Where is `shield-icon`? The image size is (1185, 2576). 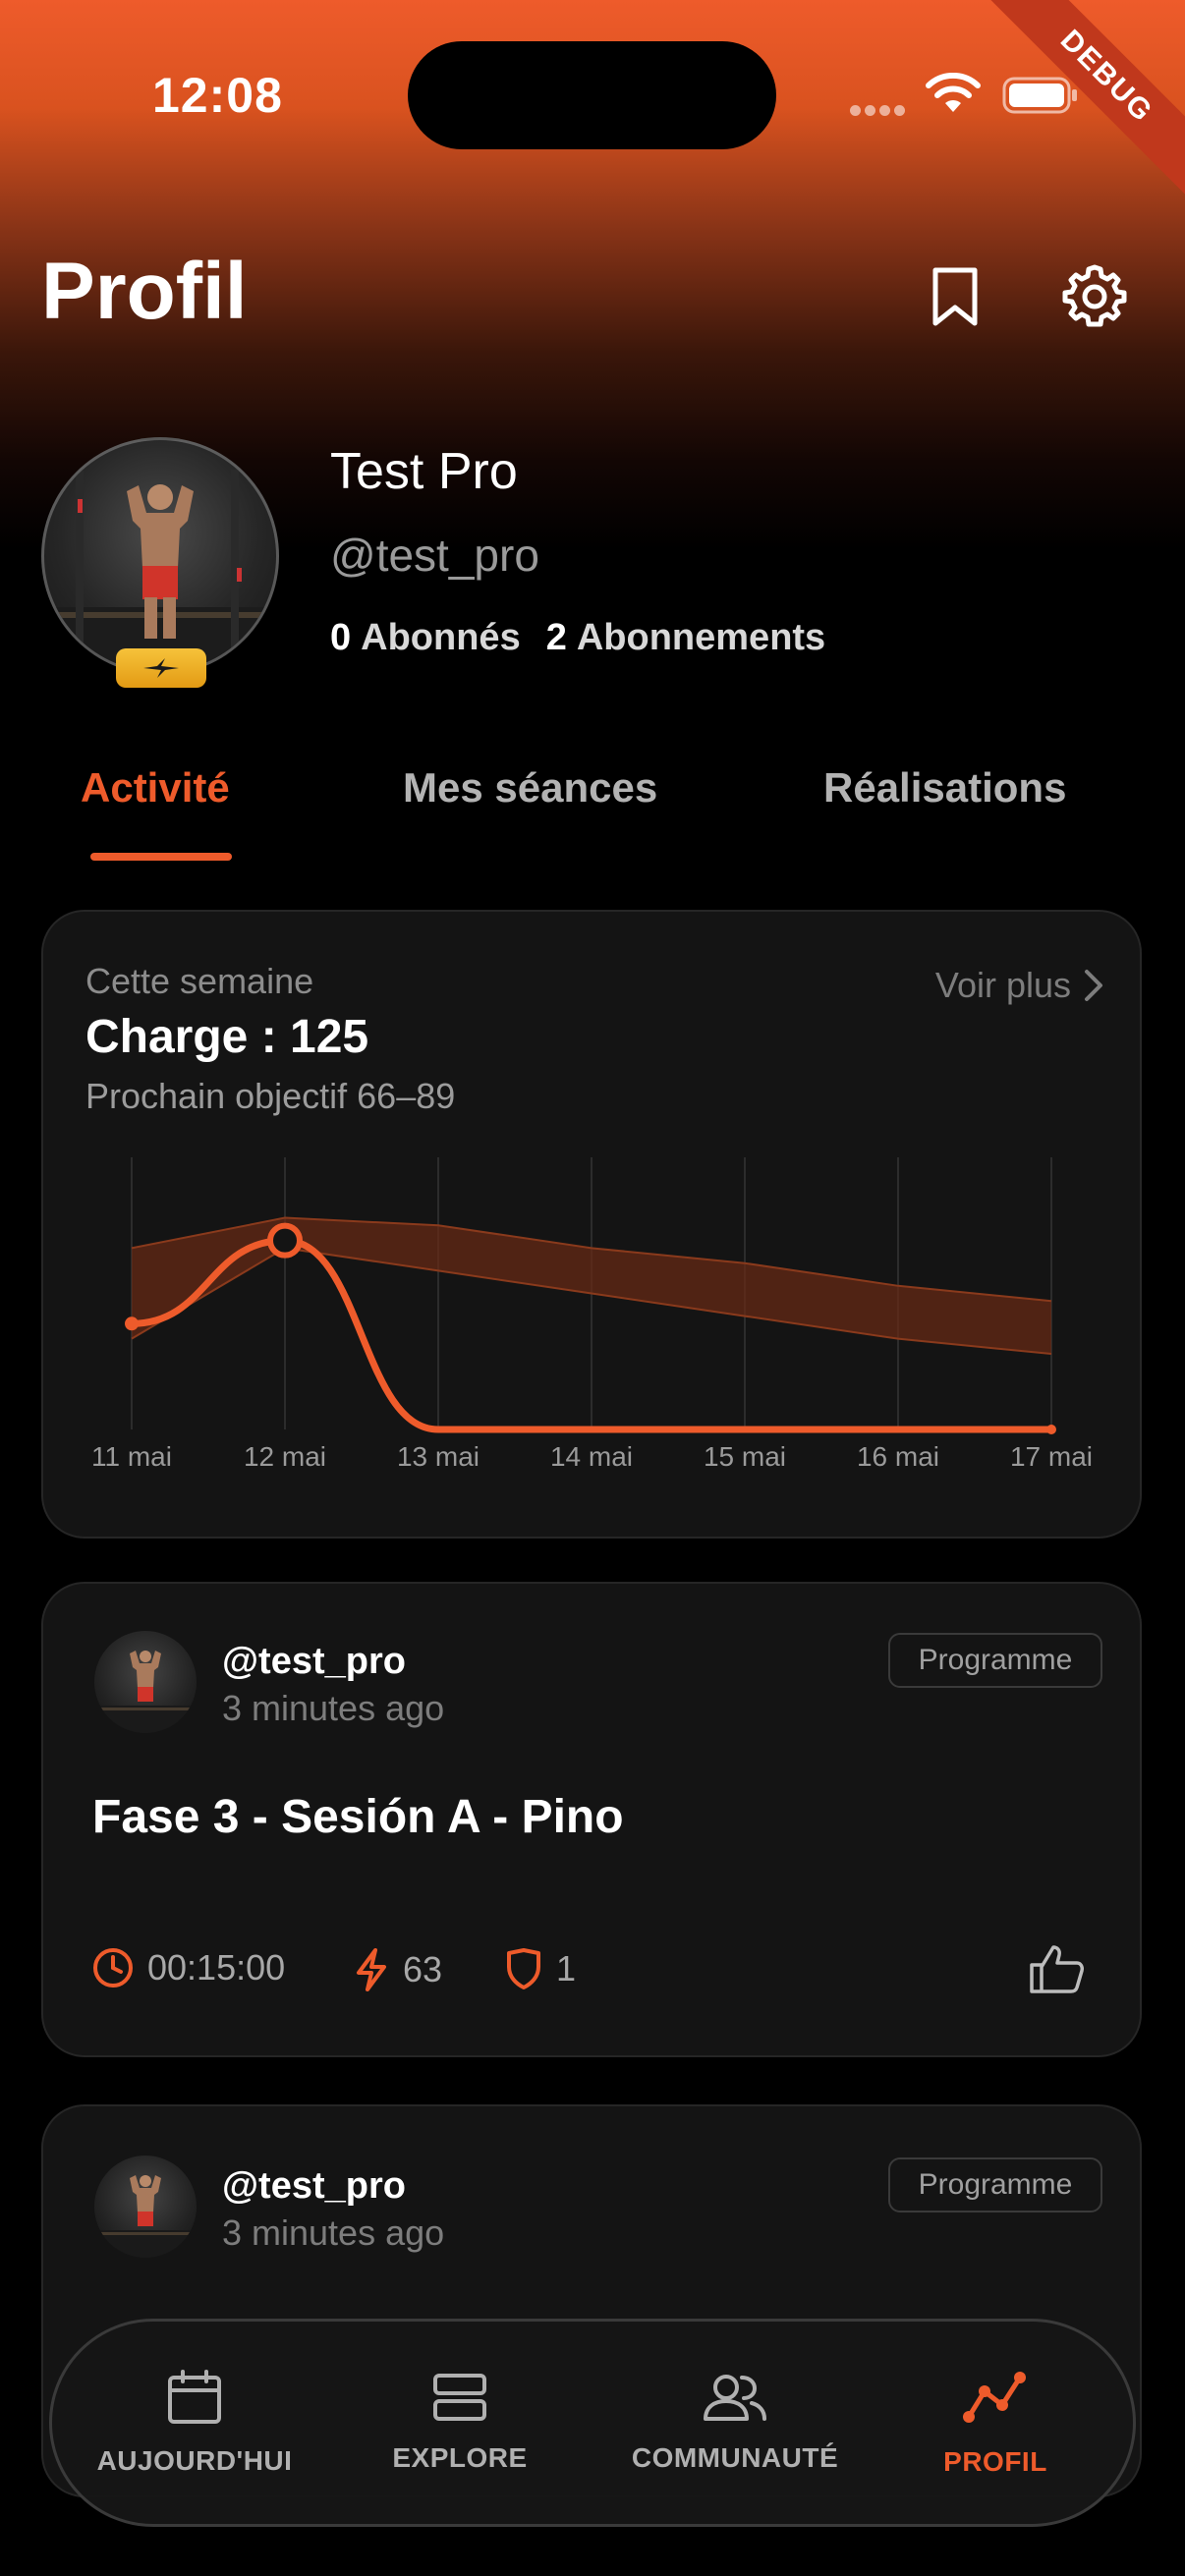
shield-icon is located at coordinates (523, 1968).